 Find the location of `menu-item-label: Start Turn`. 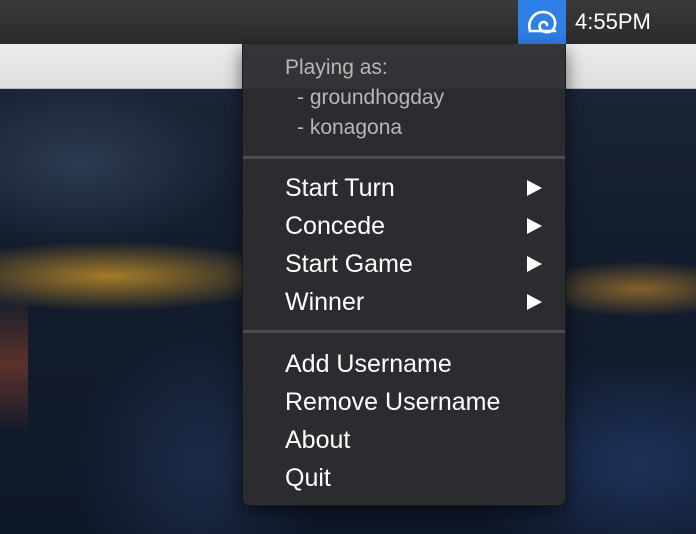

menu-item-label: Start Turn is located at coordinates (340, 188).